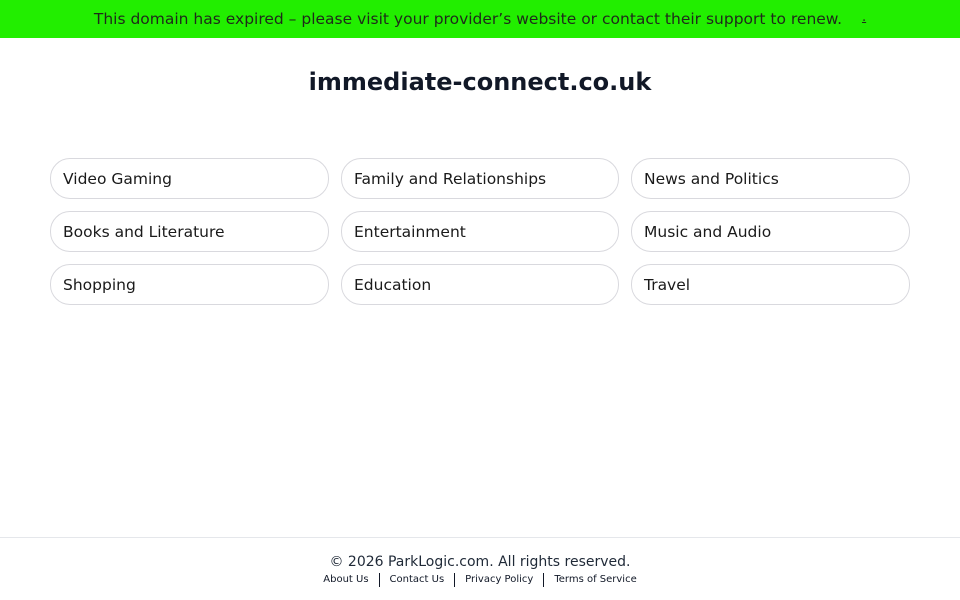 The width and height of the screenshot is (960, 600). Describe the element at coordinates (189, 231) in the screenshot. I see `category-books-and-literature: Books and Literature` at that location.